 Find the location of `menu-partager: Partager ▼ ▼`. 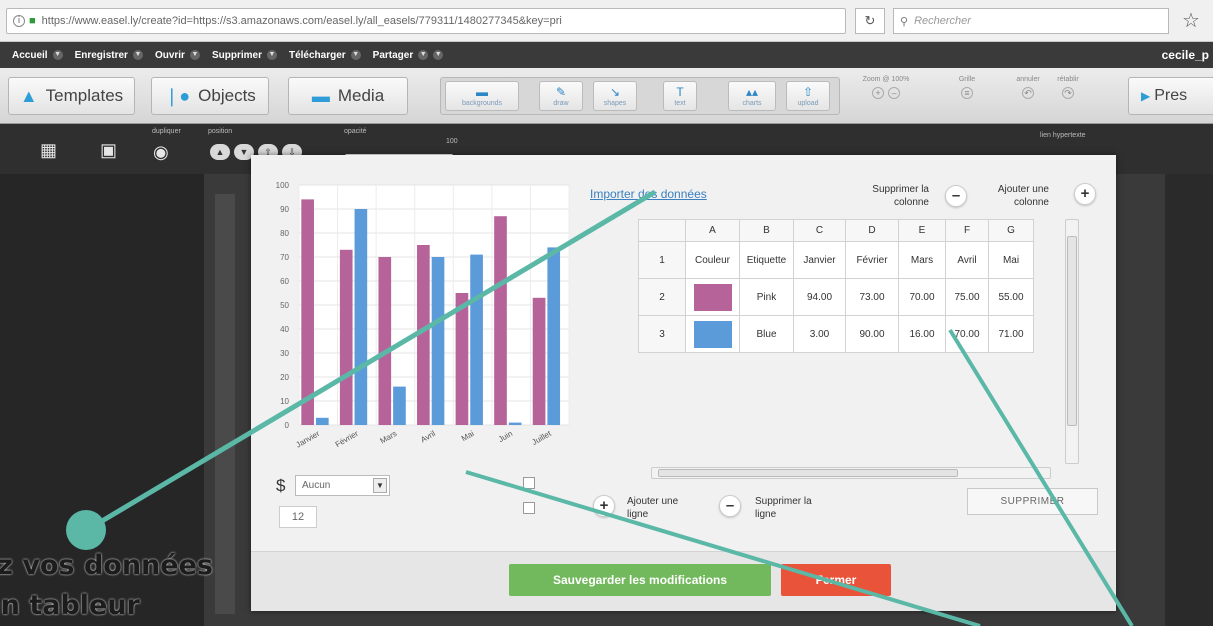

menu-partager: Partager ▼ ▼ is located at coordinates (408, 55).